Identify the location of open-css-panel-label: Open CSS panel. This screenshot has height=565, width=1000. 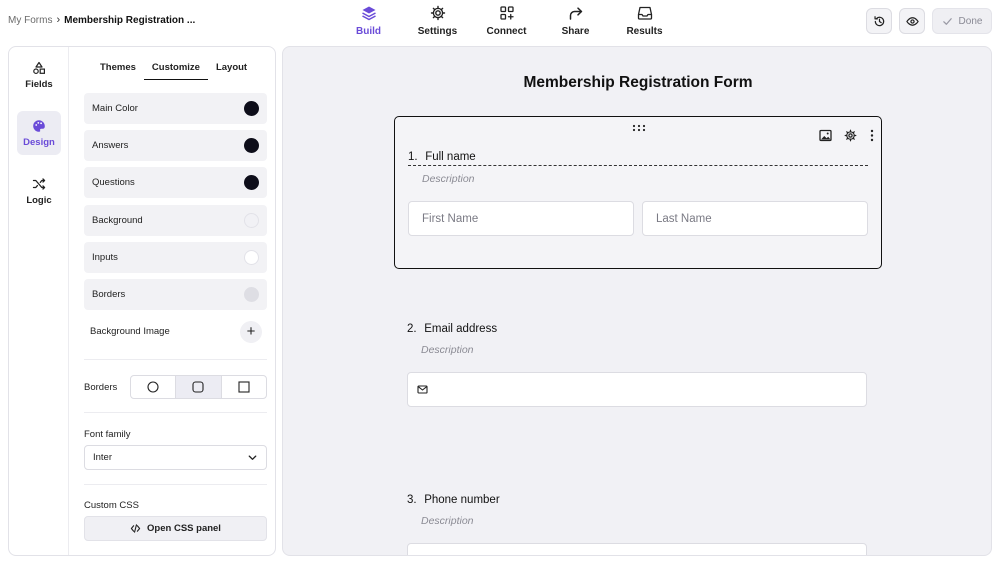
(184, 528).